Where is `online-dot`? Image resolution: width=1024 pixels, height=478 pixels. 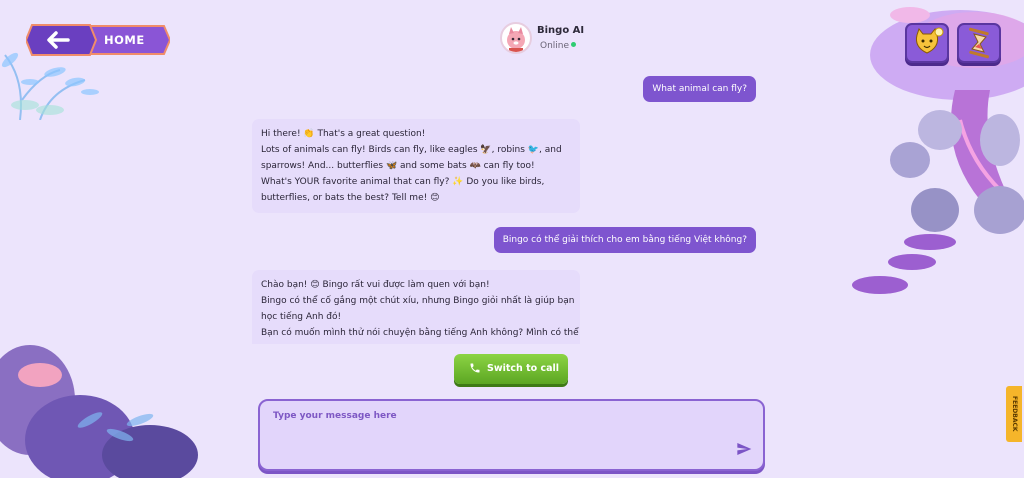
online-dot is located at coordinates (574, 44).